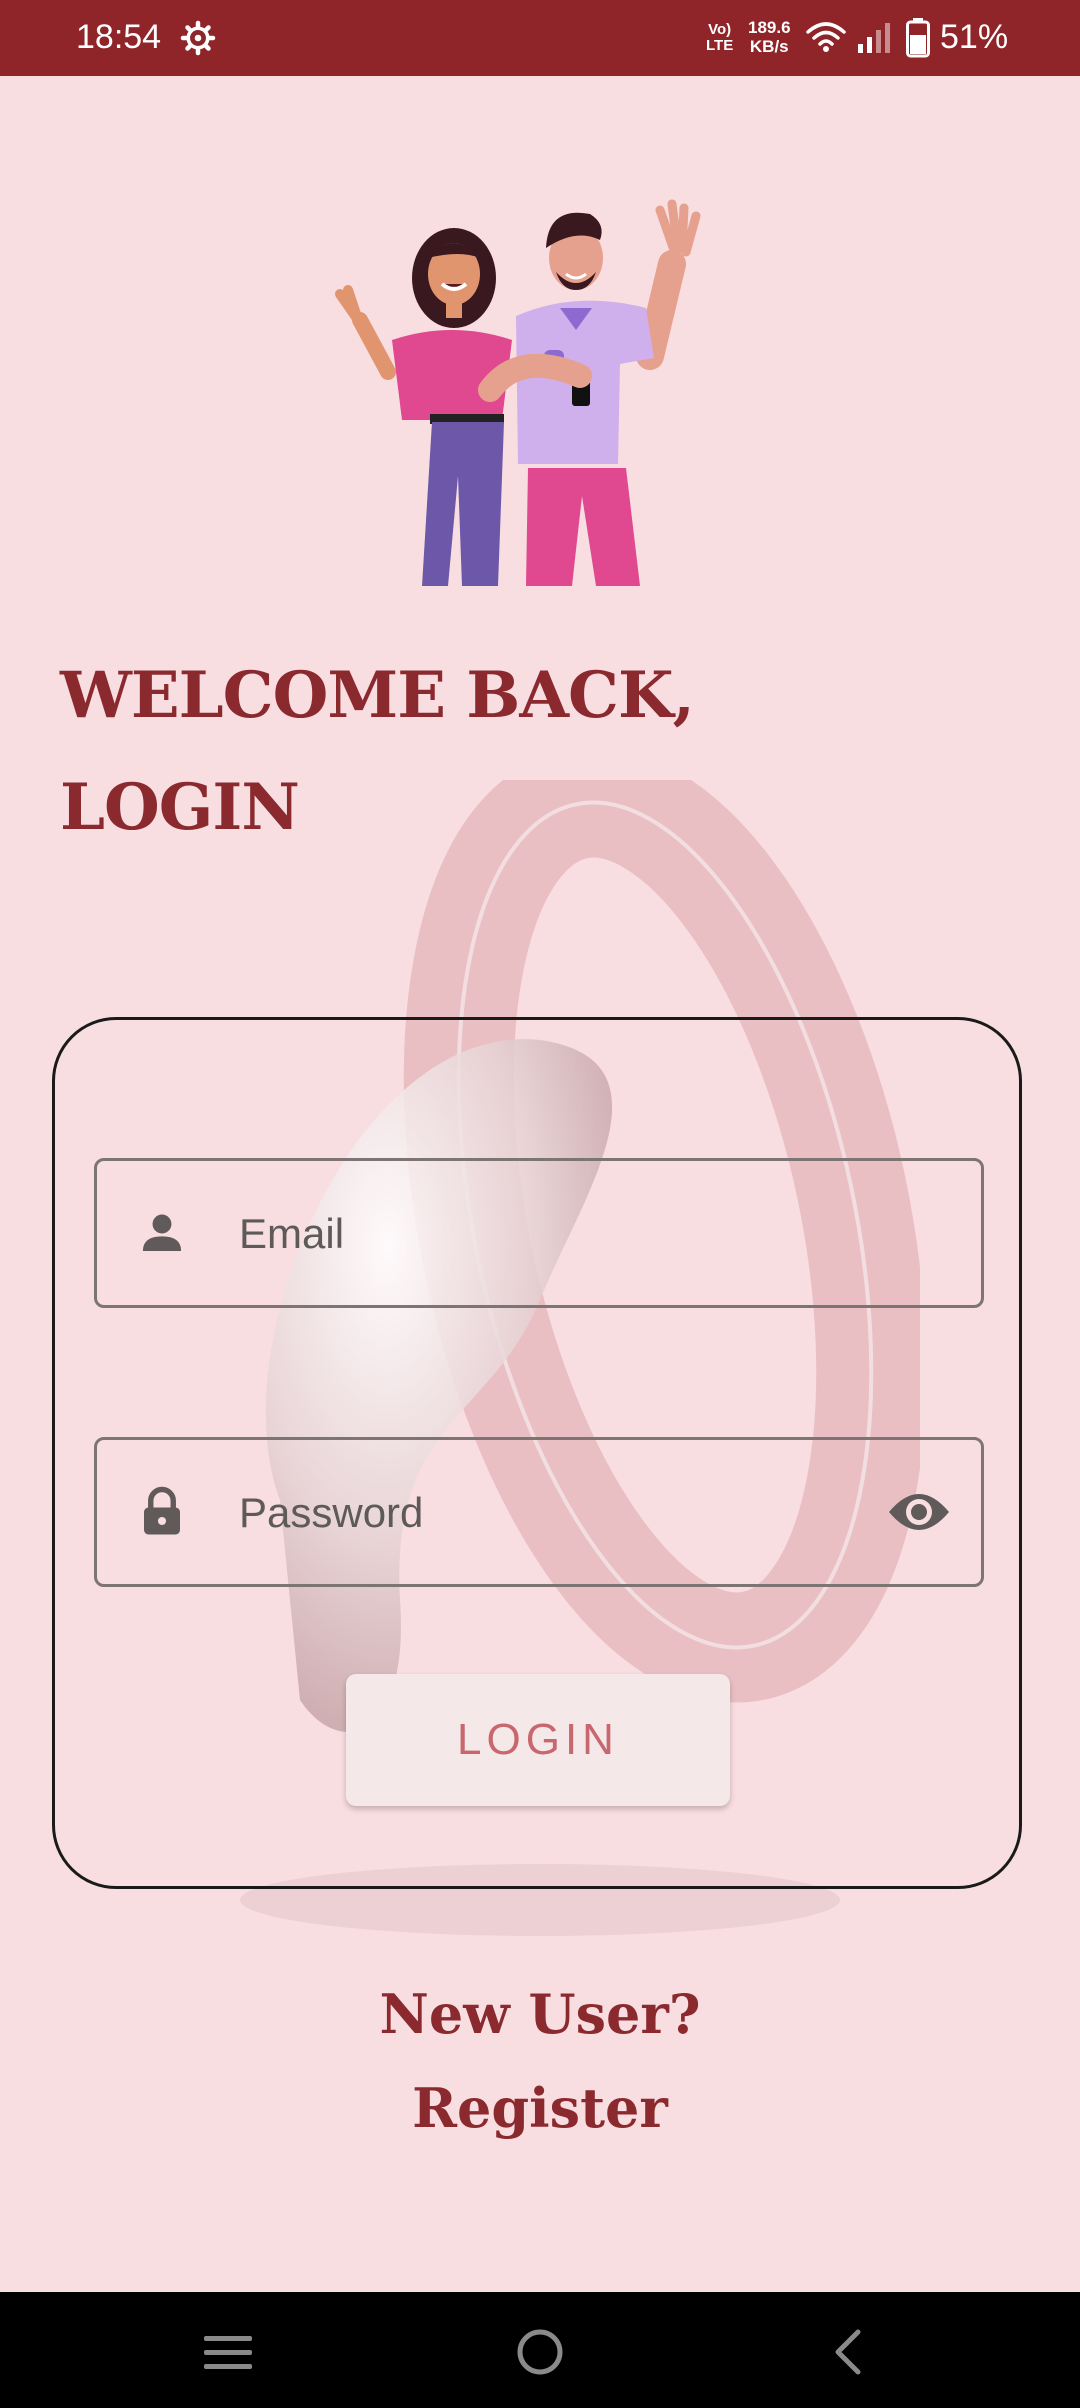 This screenshot has width=1080, height=2408. Describe the element at coordinates (559, 1513) in the screenshot. I see `password-input` at that location.